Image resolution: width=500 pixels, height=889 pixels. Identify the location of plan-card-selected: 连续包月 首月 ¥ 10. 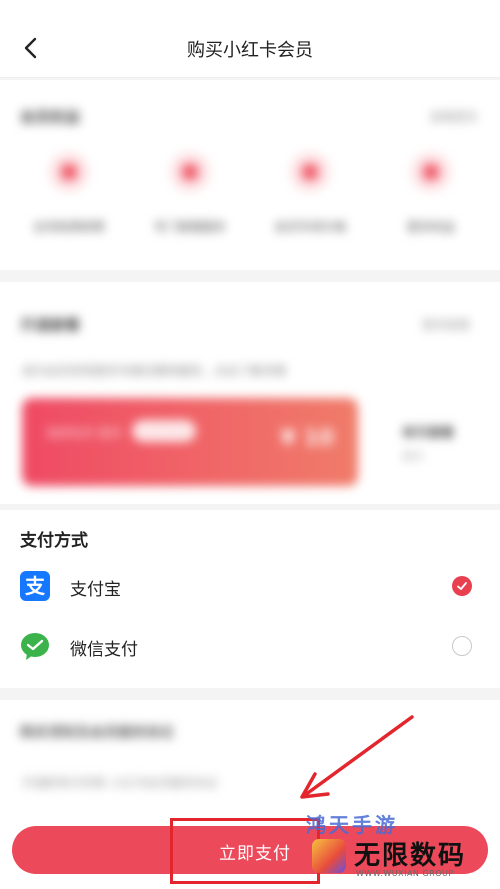
(190, 442).